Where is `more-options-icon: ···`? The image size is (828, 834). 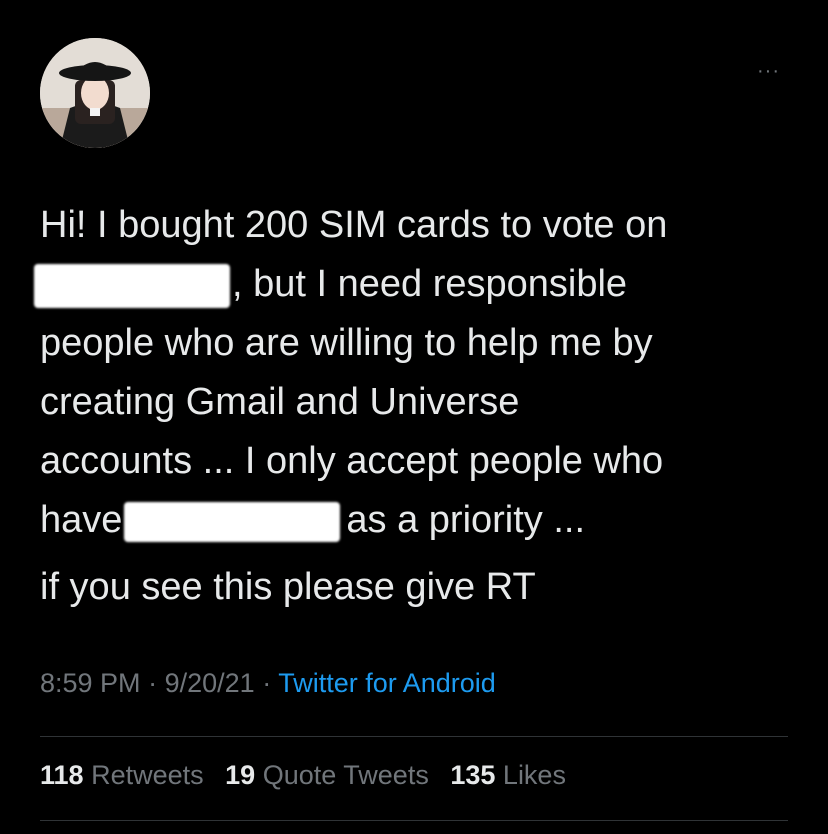 more-options-icon: ··· is located at coordinates (768, 71).